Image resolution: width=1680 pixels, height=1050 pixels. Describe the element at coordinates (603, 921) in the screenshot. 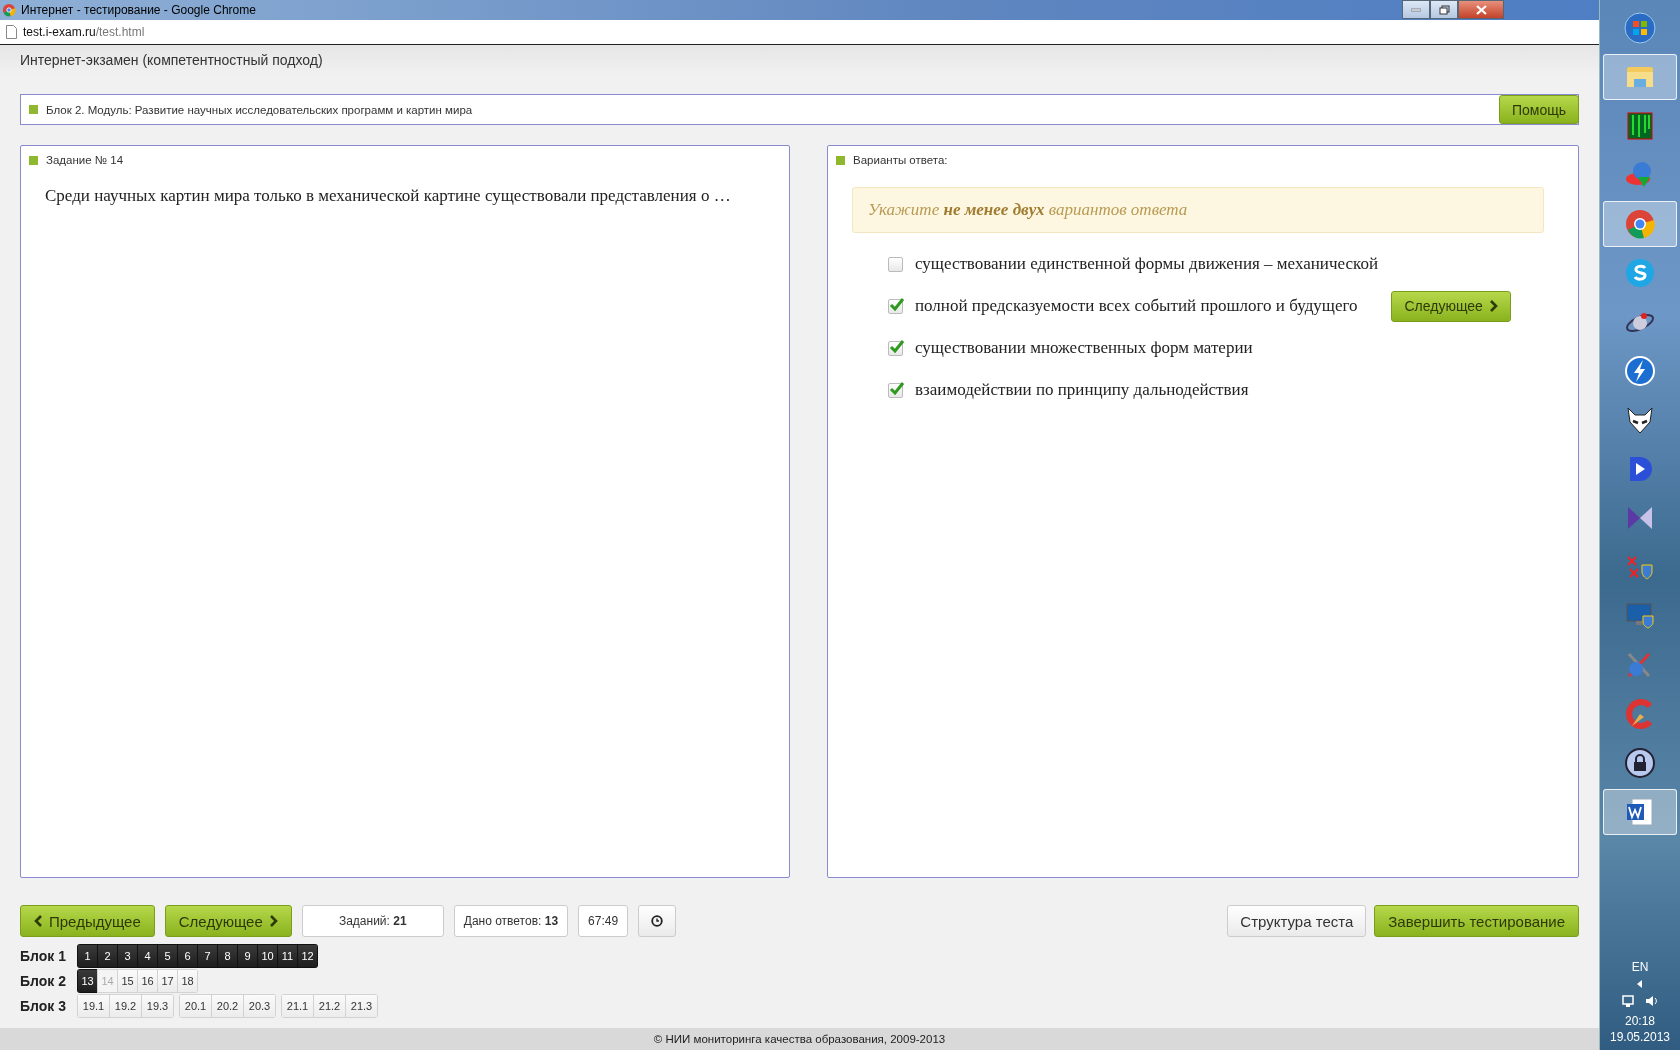

I see `timer: 67:49` at that location.